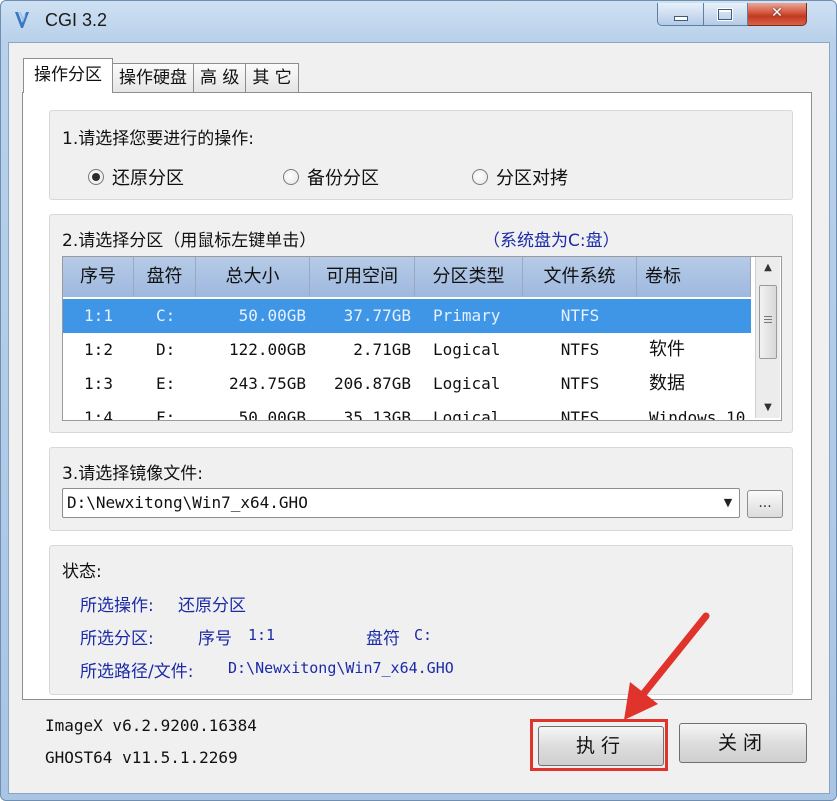 This screenshot has width=837, height=801. Describe the element at coordinates (220, 78) in the screenshot. I see `tab-advanced: 高 级` at that location.